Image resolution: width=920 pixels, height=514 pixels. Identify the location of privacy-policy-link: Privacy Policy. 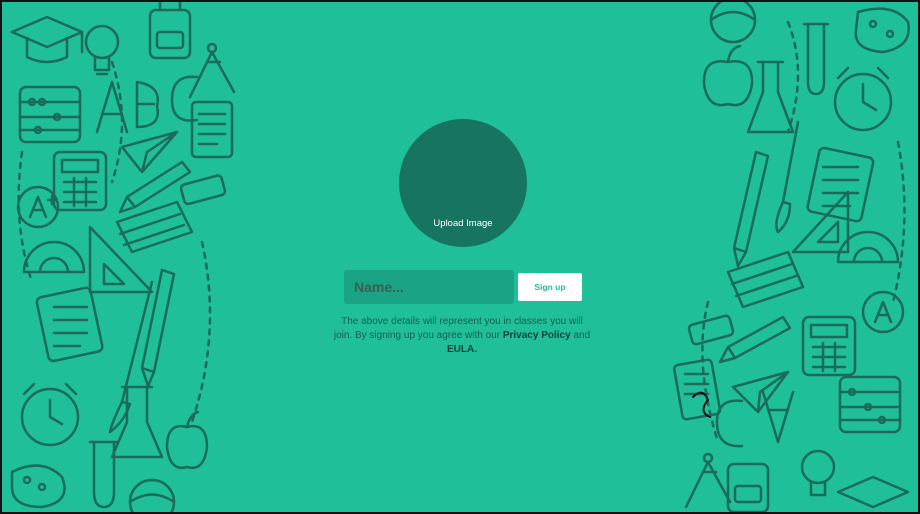
(537, 335).